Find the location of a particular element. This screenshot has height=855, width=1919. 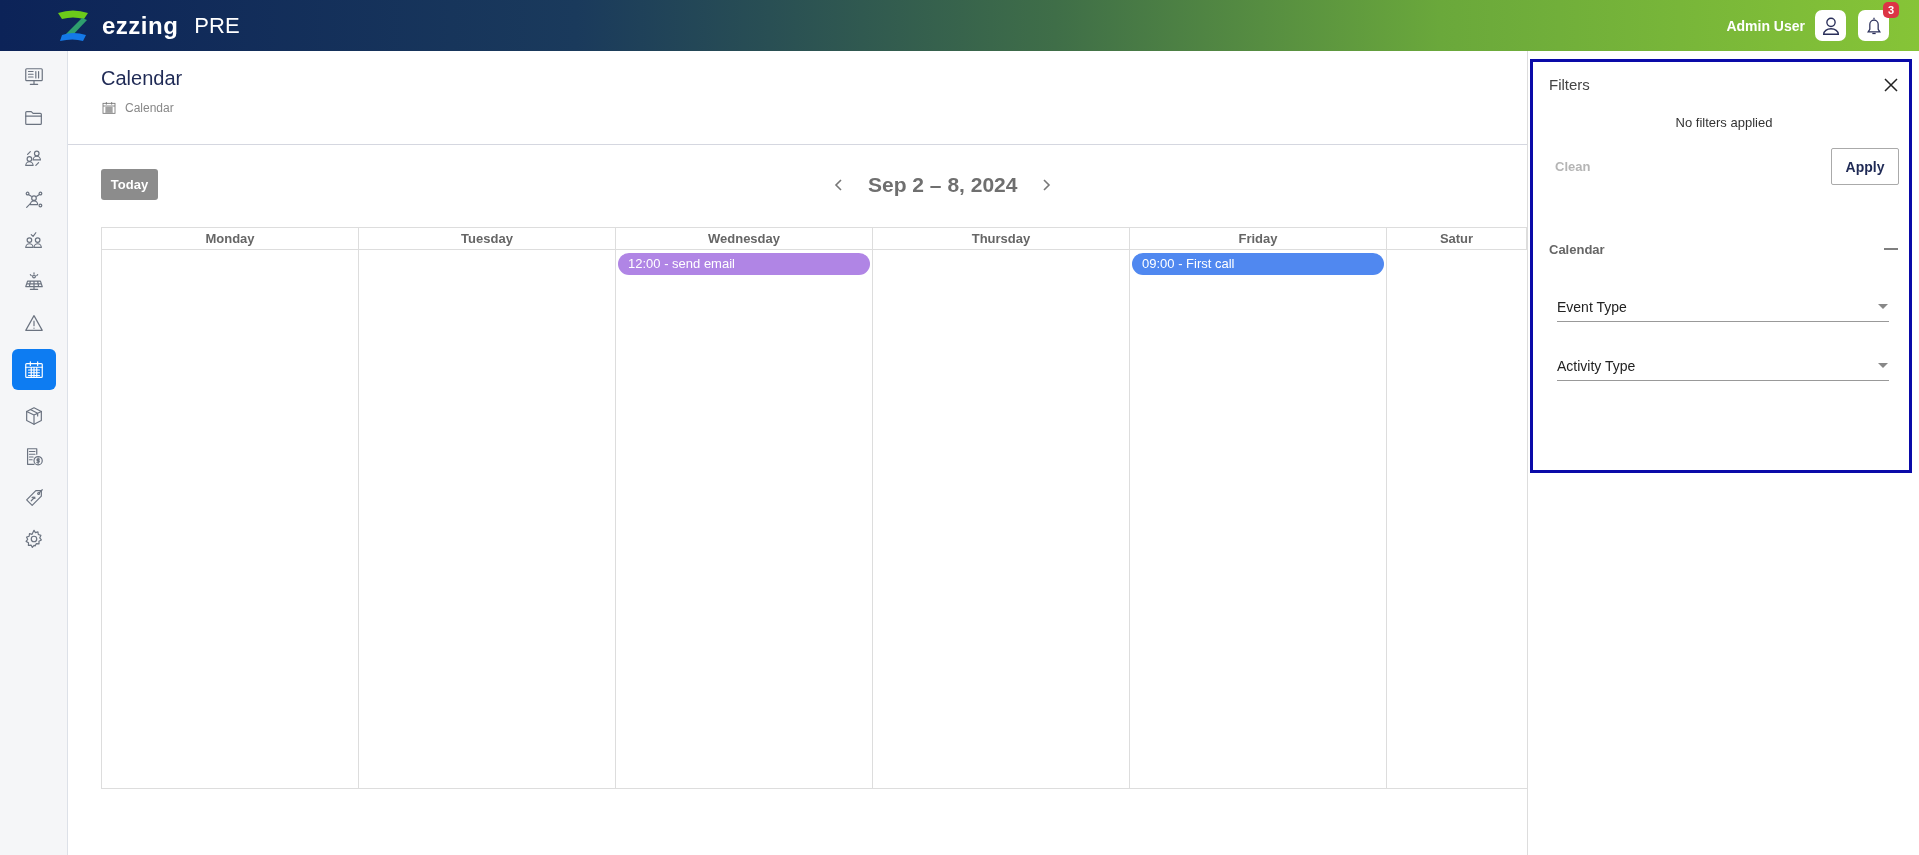

close-icon is located at coordinates (1891, 84).